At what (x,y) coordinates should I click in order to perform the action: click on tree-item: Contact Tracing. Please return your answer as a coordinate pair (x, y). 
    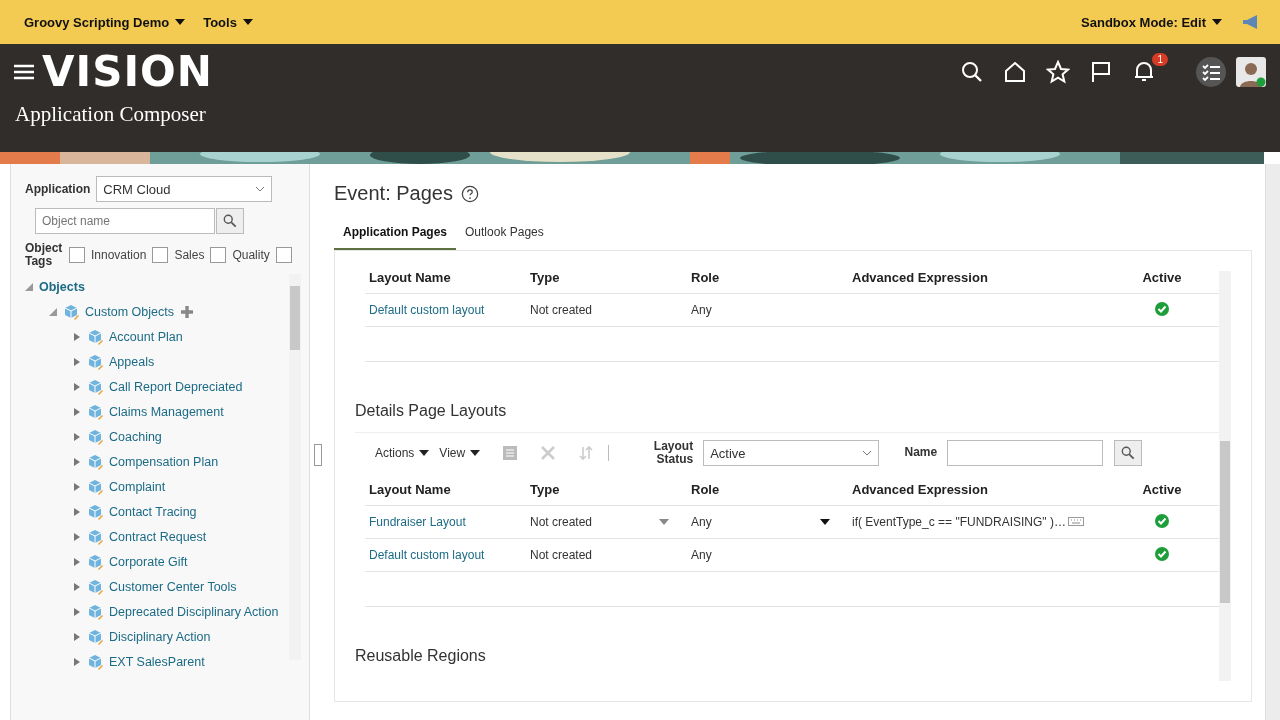
    Looking at the image, I should click on (153, 511).